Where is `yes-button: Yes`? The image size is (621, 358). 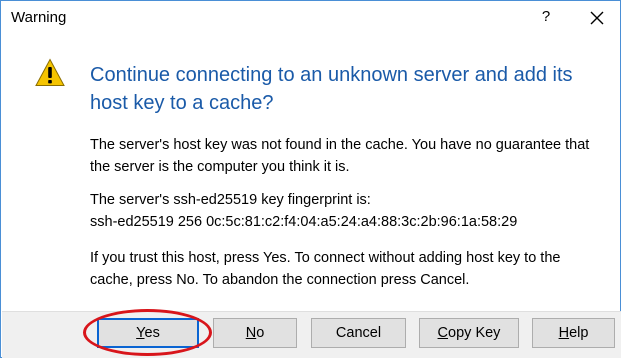 yes-button: Yes is located at coordinates (148, 333).